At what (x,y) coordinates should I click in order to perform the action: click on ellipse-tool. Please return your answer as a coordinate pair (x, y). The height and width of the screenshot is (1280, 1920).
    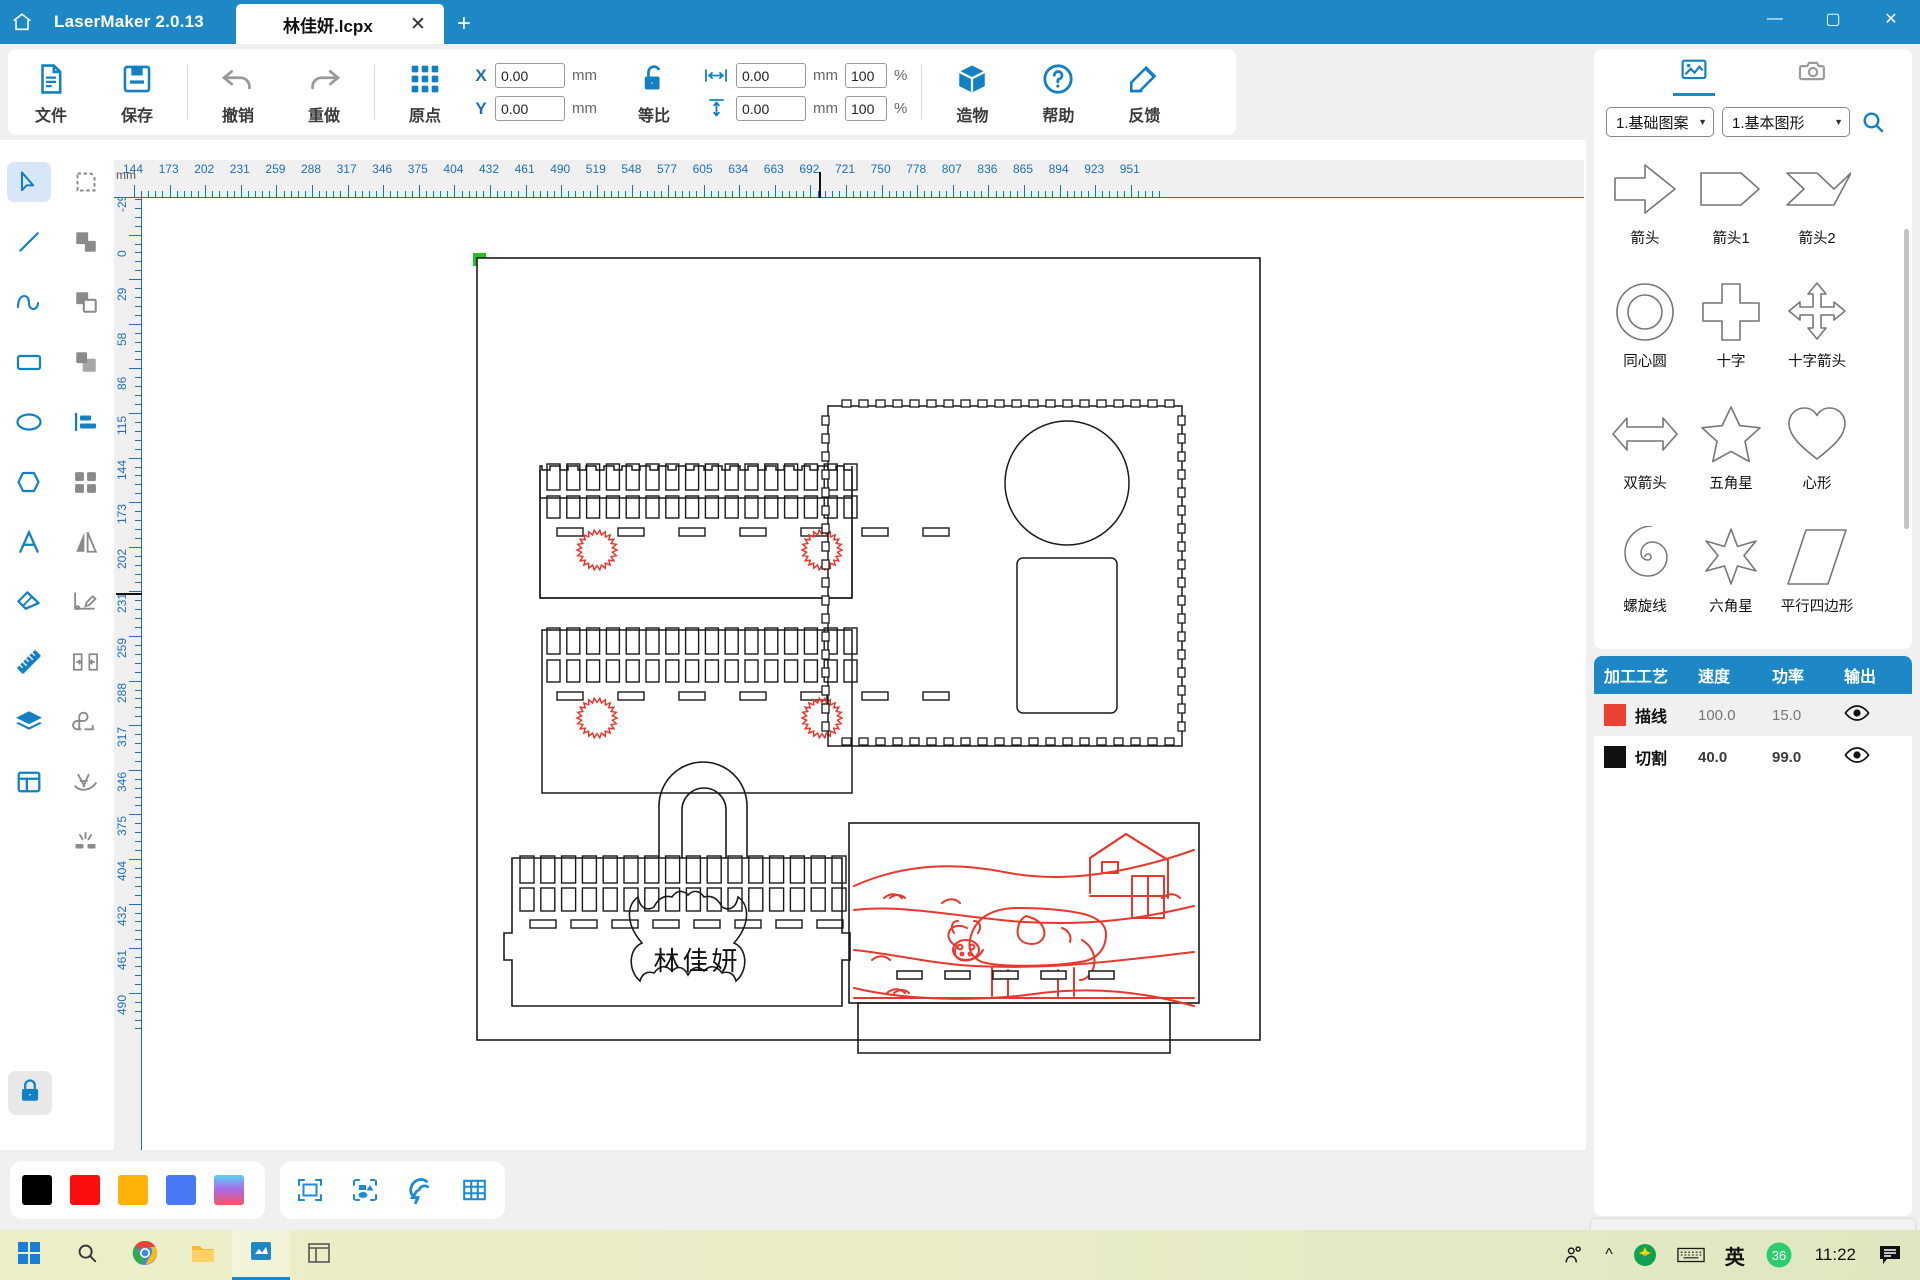
    Looking at the image, I should click on (28, 422).